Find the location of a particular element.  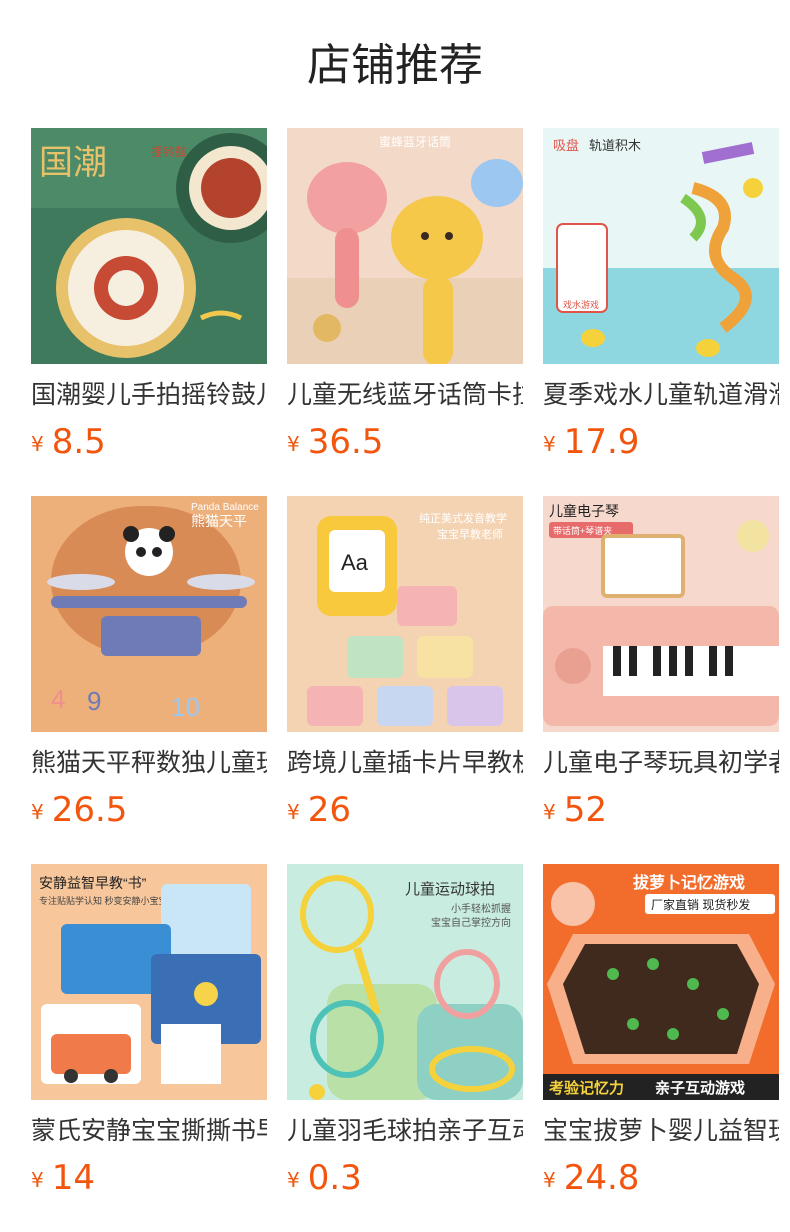

product-price: ¥17.9 is located at coordinates (661, 442).